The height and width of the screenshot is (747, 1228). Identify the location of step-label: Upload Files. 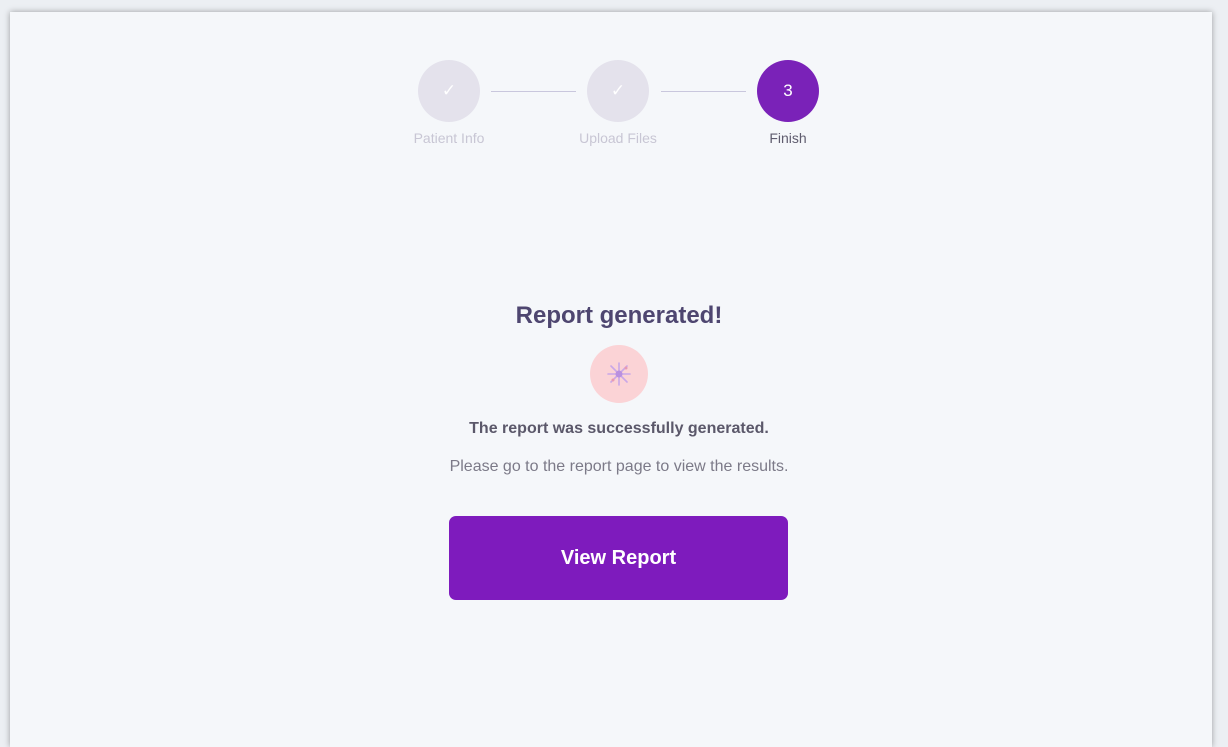
(618, 138).